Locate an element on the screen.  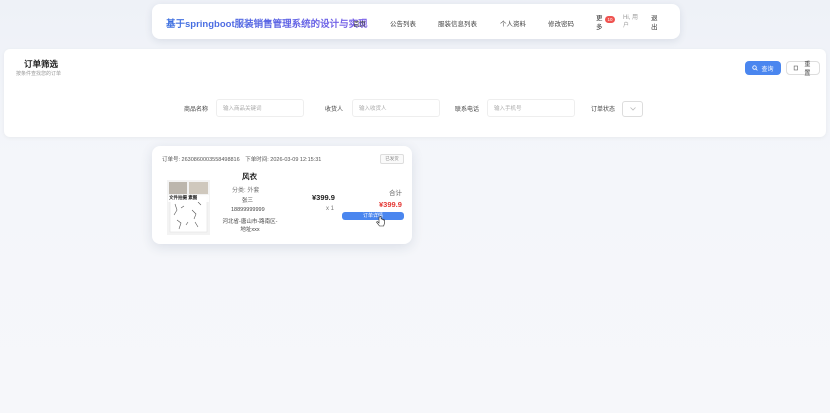
phone-label: 联系电话 is located at coordinates (467, 110).